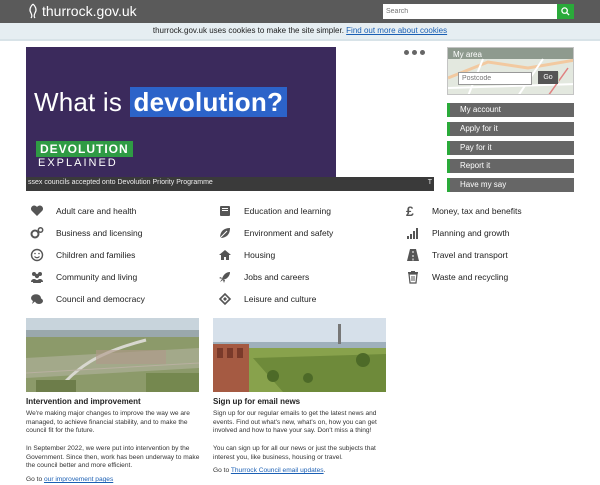  I want to click on ticket-icon, so click(227, 299).